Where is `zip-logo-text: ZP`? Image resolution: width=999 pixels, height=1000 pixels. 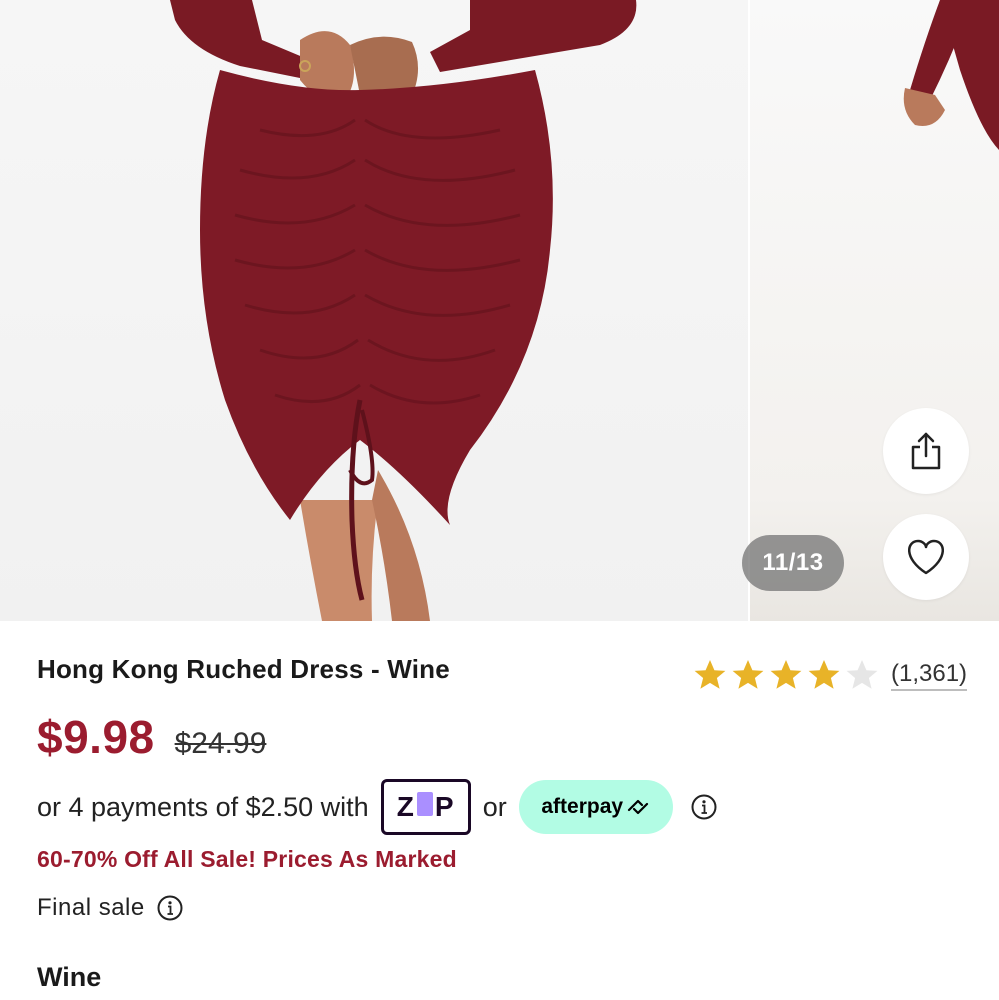
zip-logo-text: ZP is located at coordinates (425, 806).